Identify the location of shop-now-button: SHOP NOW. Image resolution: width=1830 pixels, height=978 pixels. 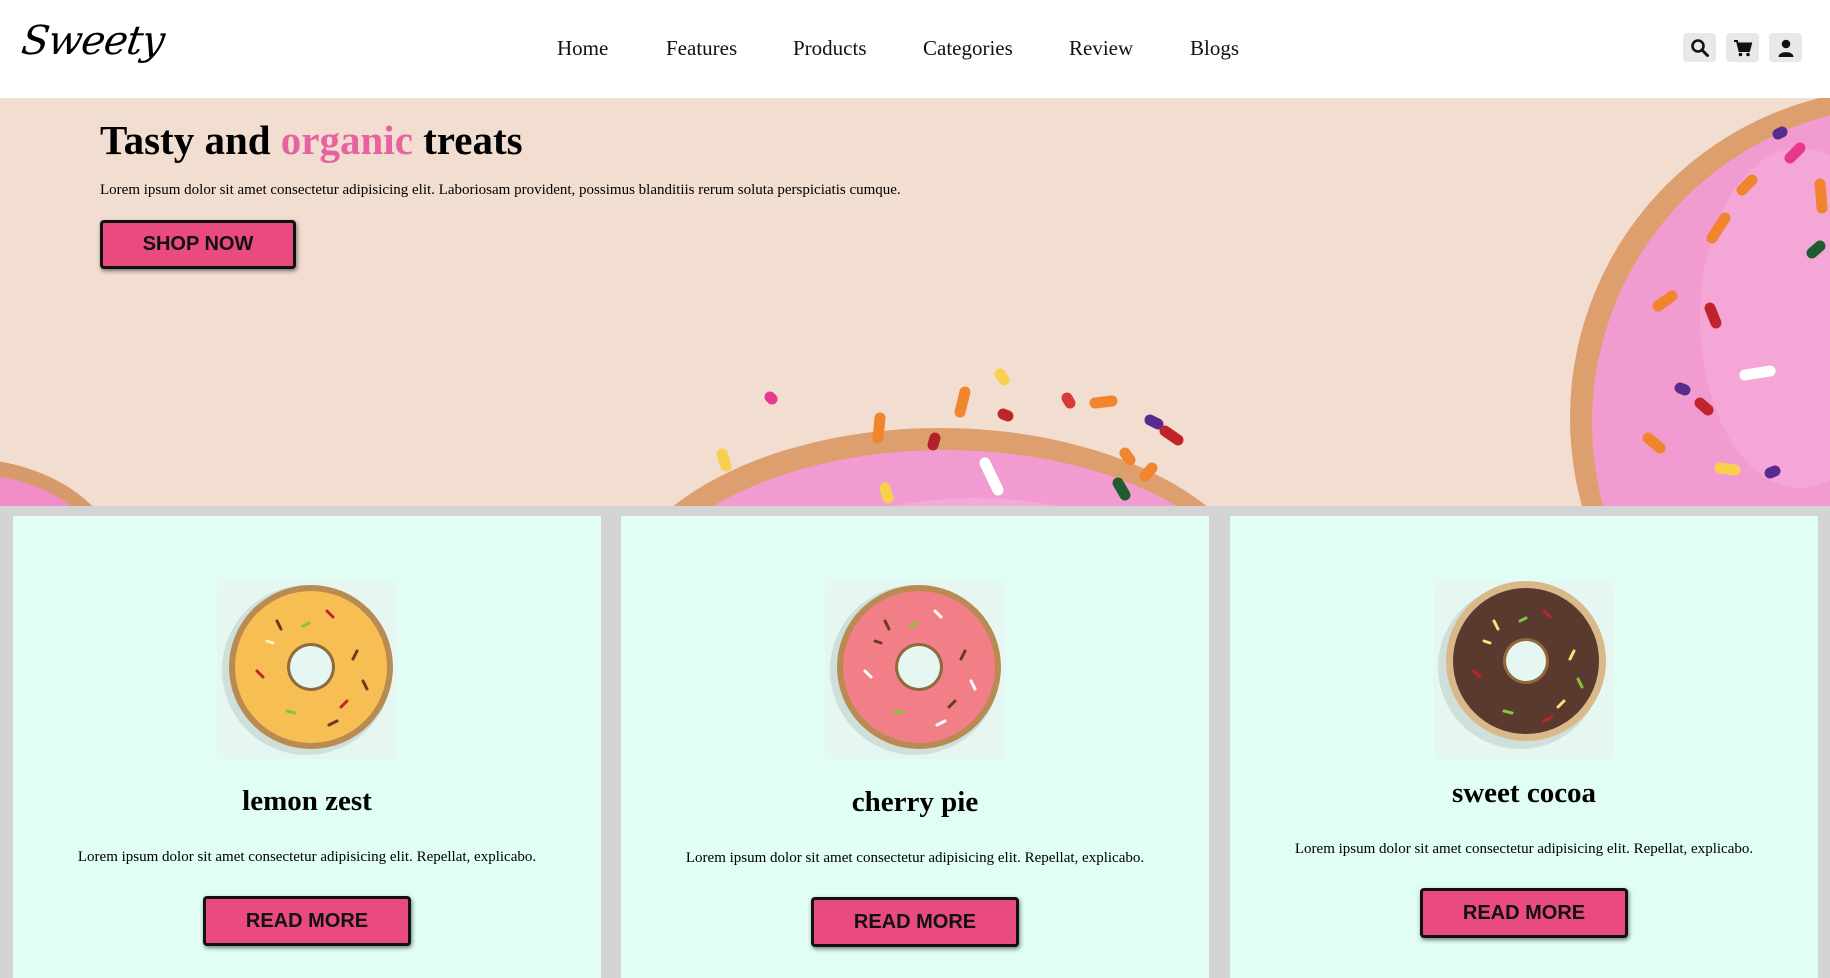
(198, 244).